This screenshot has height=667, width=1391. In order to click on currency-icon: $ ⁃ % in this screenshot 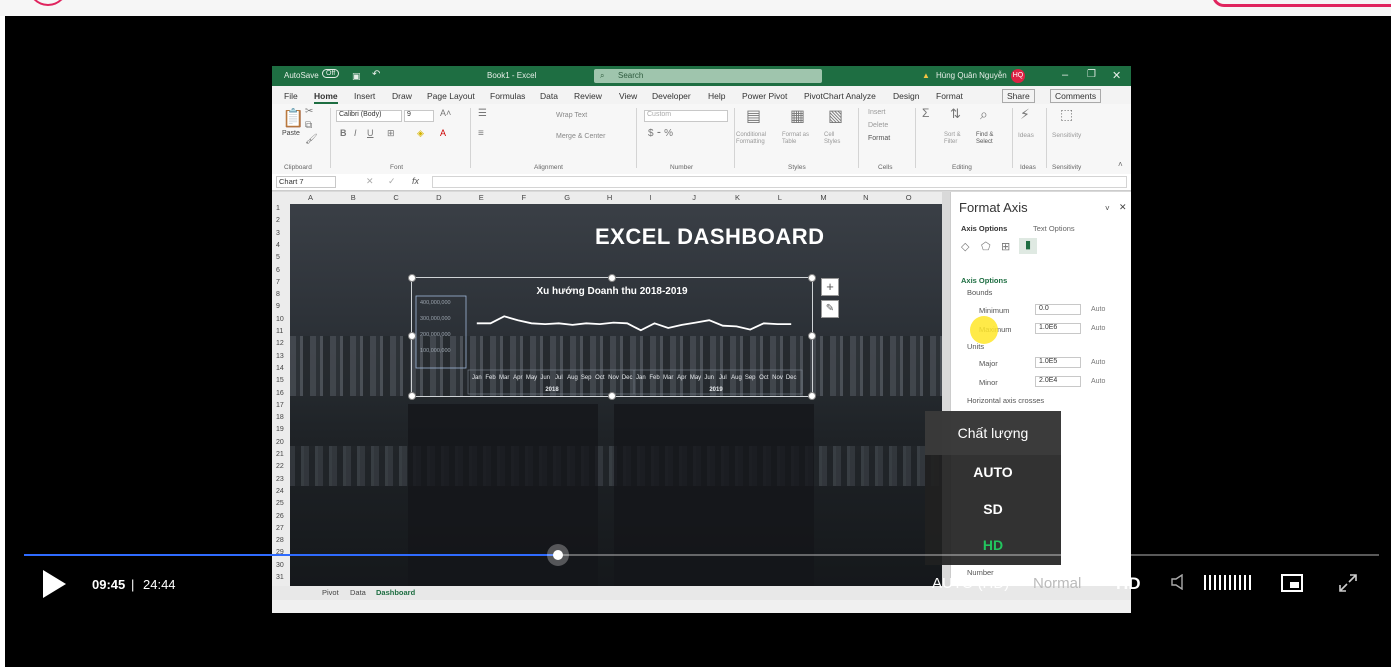, I will do `click(660, 133)`.